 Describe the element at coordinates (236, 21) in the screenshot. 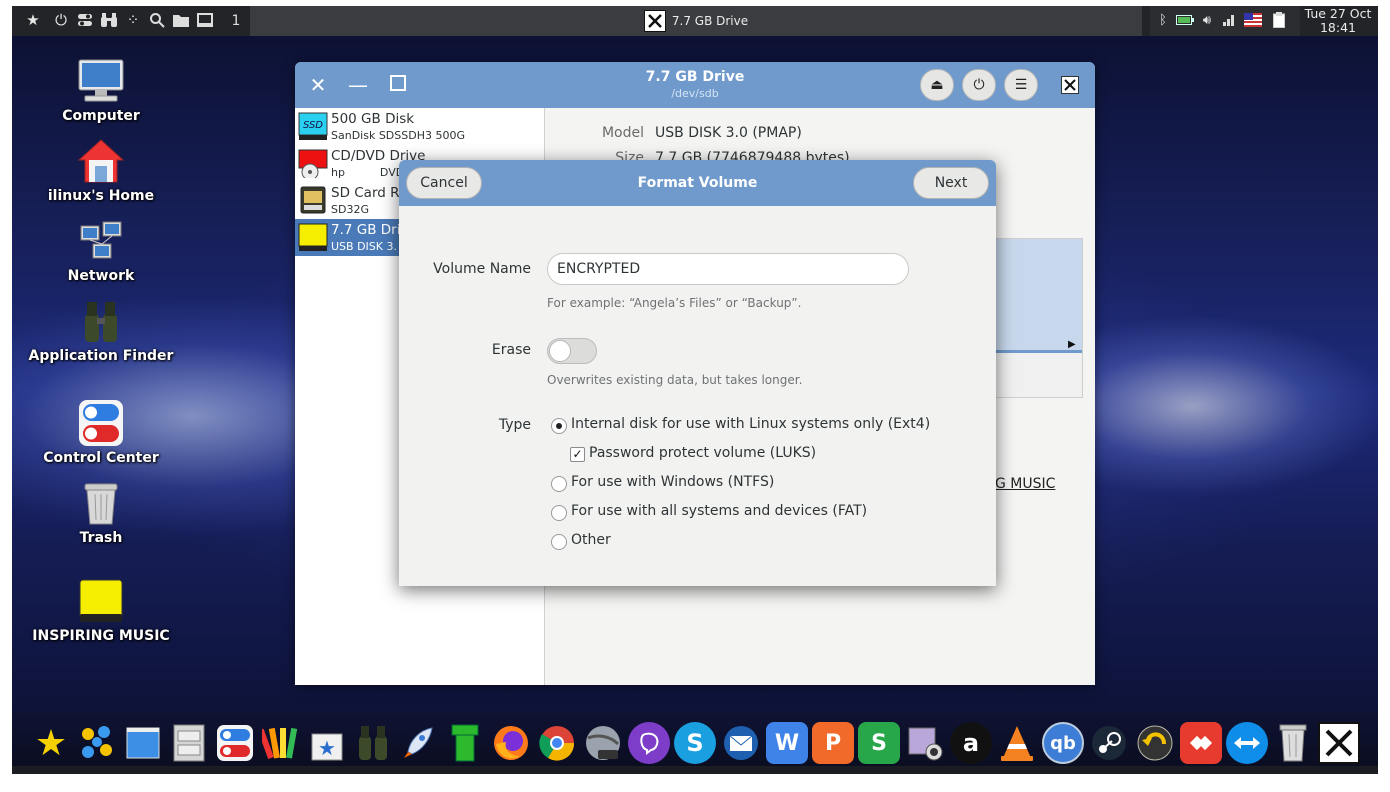

I see `workspace-switcher: 1` at that location.